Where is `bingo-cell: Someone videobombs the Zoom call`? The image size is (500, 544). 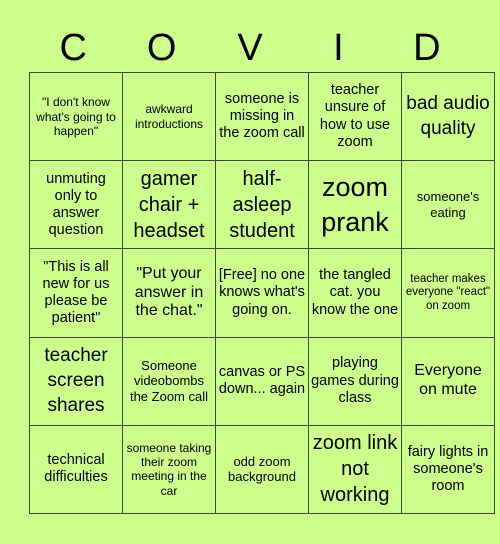
bingo-cell: Someone videobombs the Zoom call is located at coordinates (169, 381).